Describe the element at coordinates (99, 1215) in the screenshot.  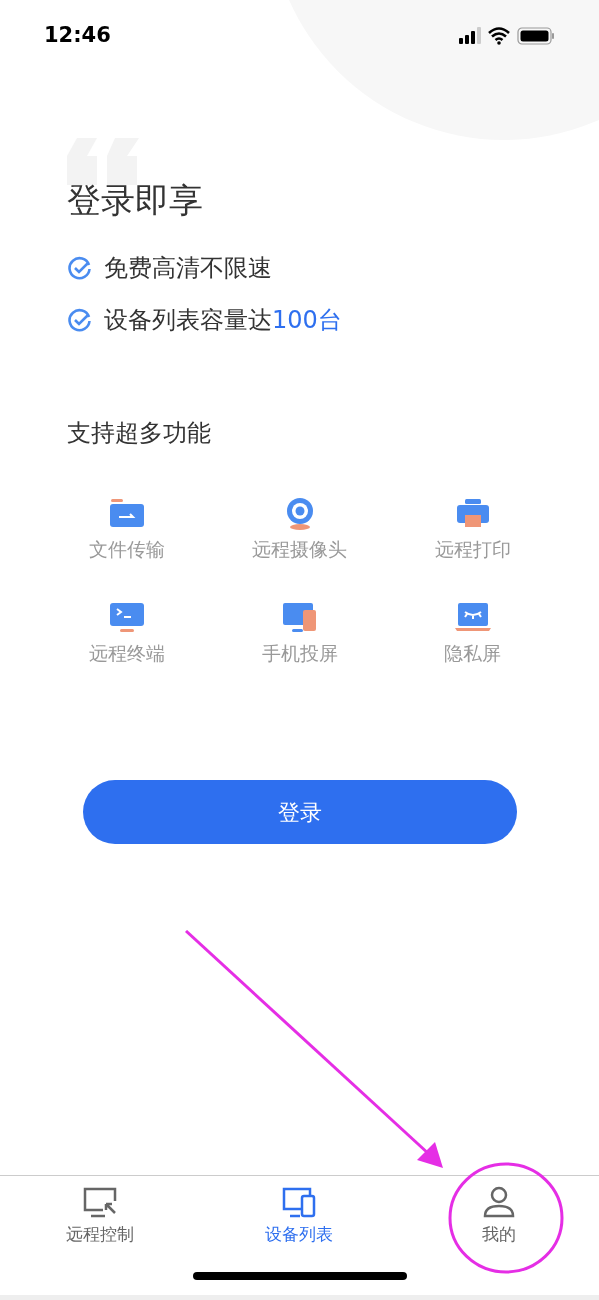
I see `tab-item: 远程控制` at that location.